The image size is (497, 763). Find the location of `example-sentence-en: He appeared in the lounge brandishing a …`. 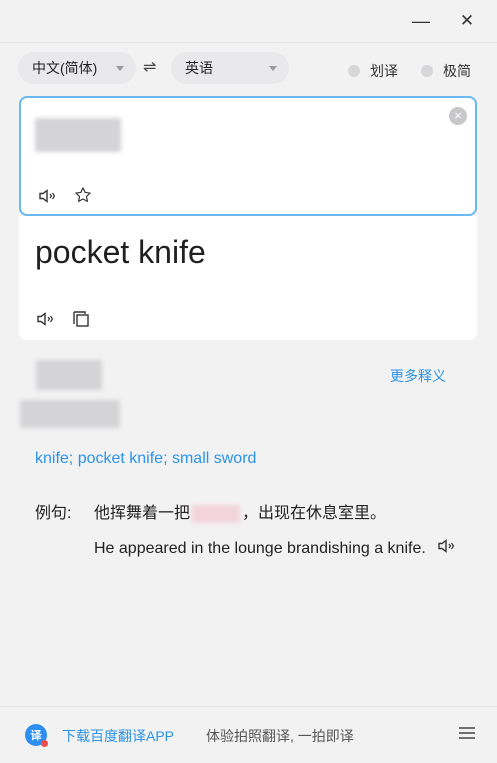

example-sentence-en: He appeared in the lounge brandishing a … is located at coordinates (279, 548).